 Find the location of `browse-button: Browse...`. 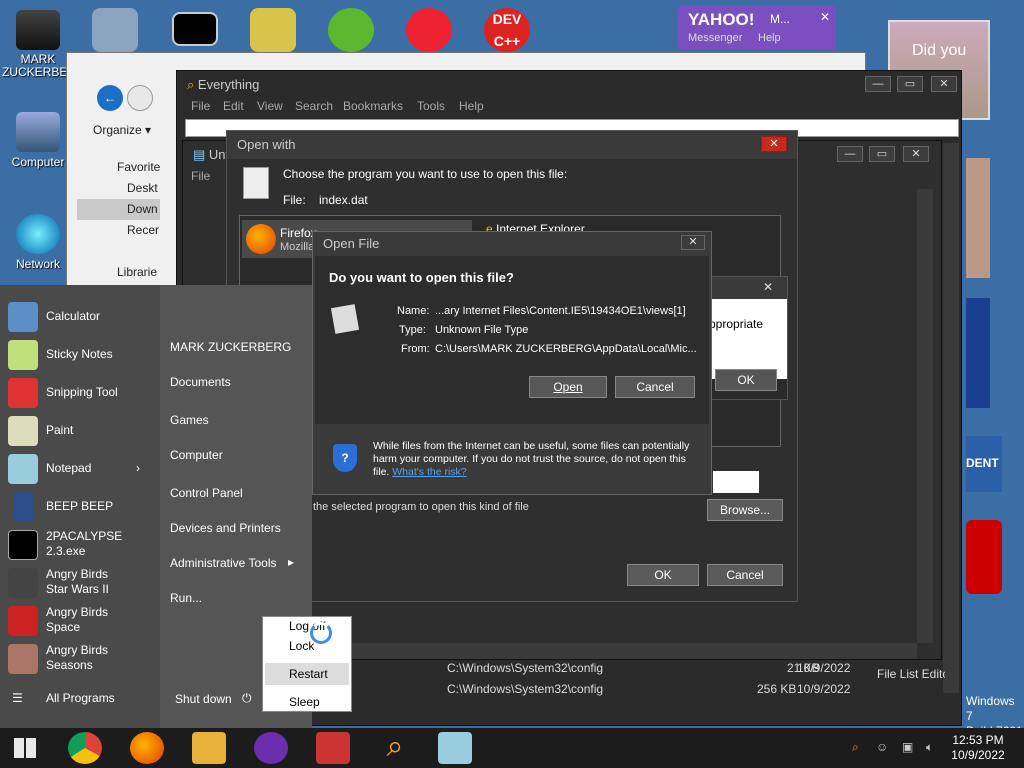

browse-button: Browse... is located at coordinates (745, 510).